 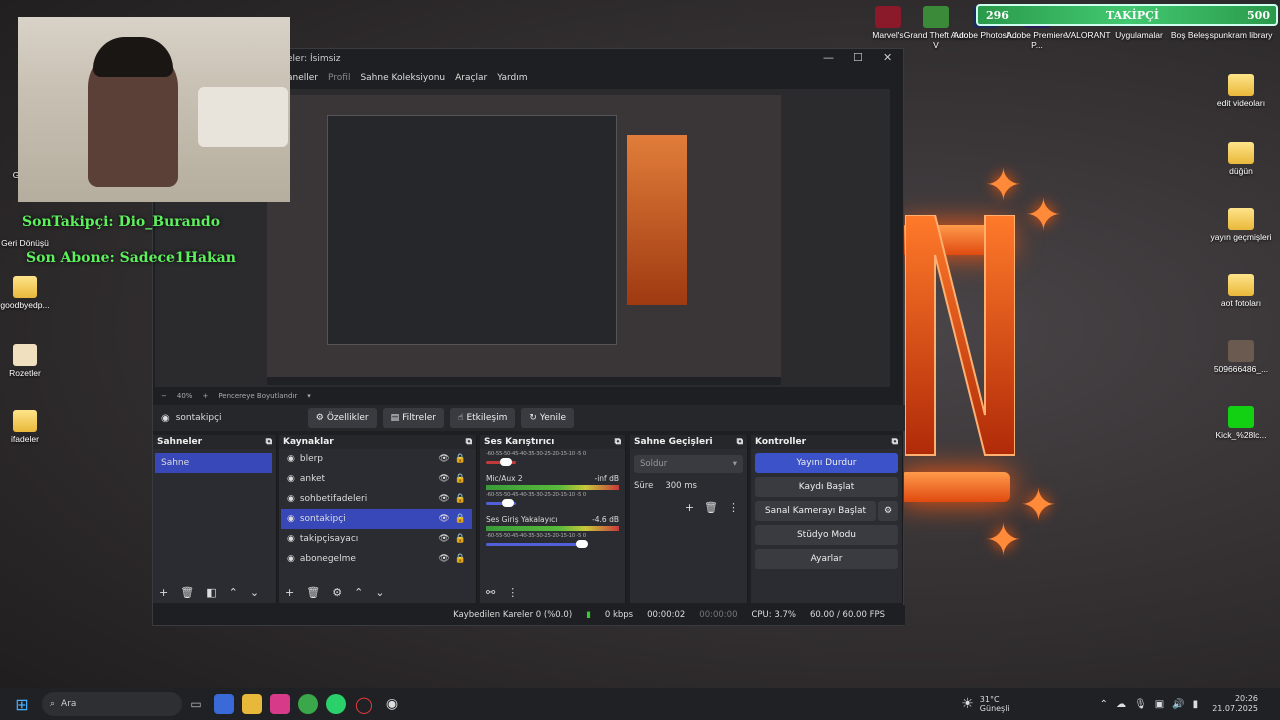 I want to click on close-icon: ✕, so click(x=887, y=57).